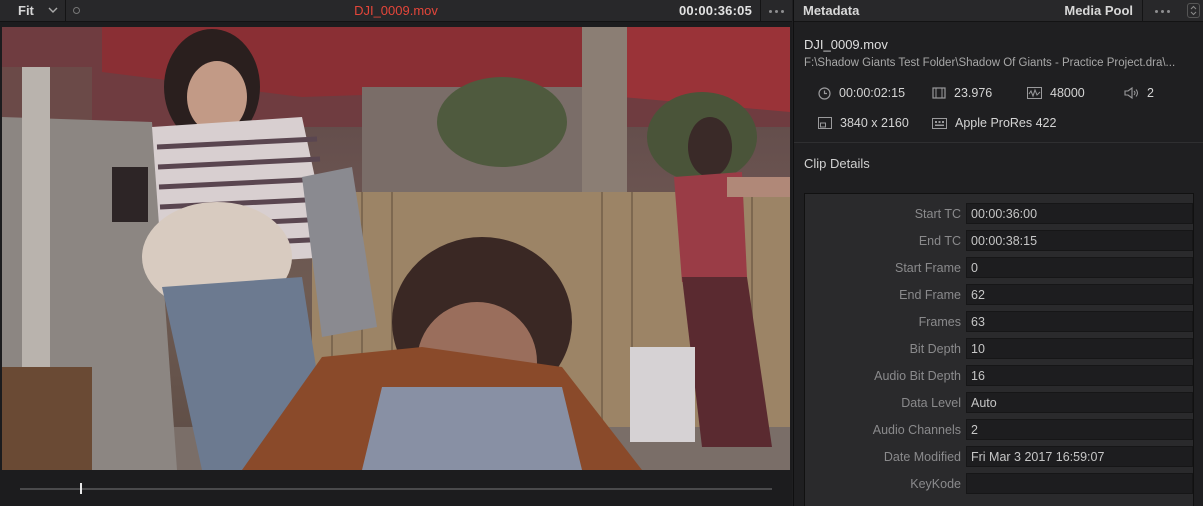 The width and height of the screenshot is (1203, 506). I want to click on detail-label: Start Frame, so click(928, 268).